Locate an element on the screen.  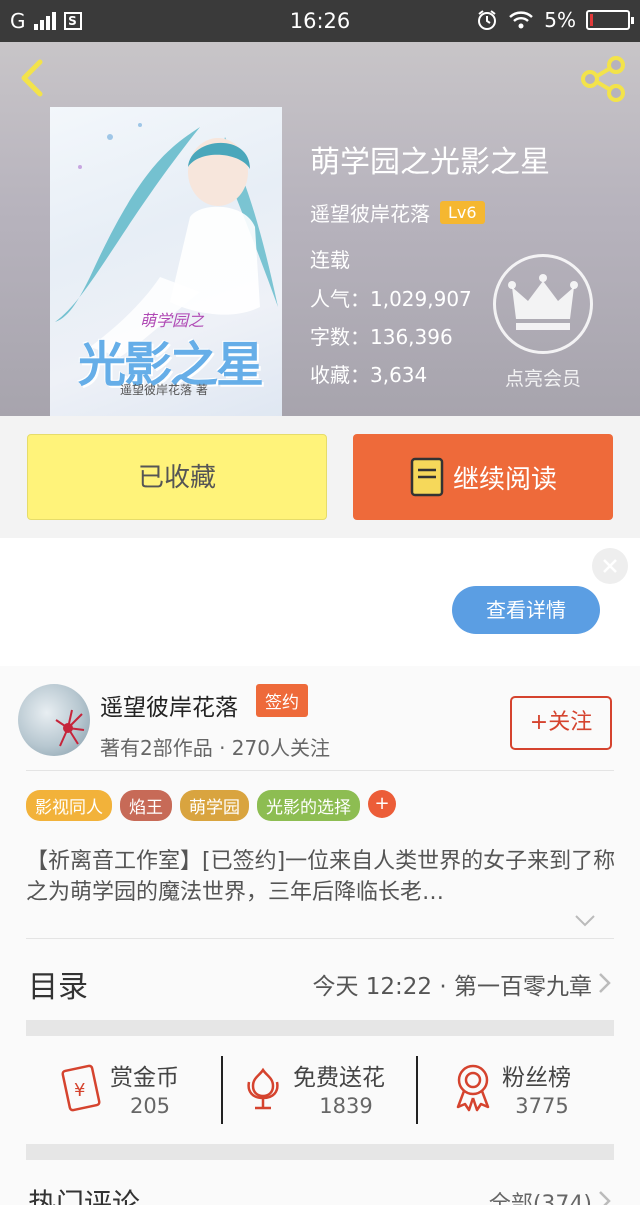
book-author: 遥望彼岸花落 is located at coordinates (370, 212).